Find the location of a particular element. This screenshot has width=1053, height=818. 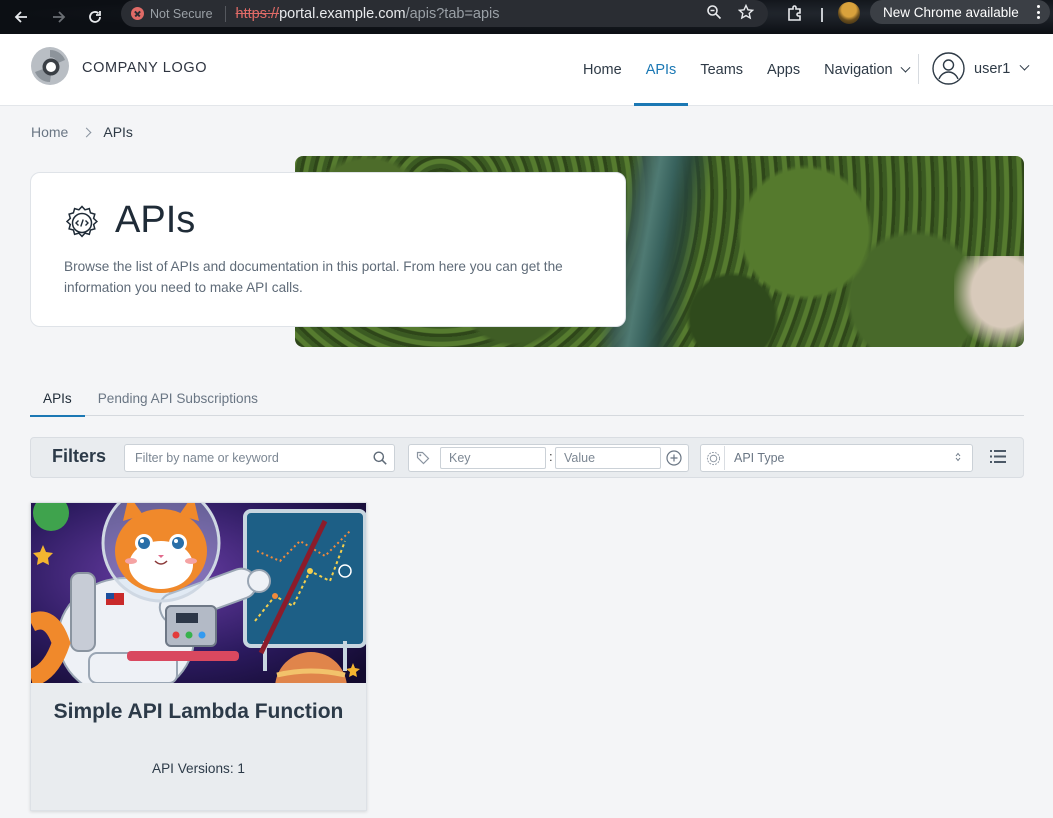

filters-bar: Filters : API Type is located at coordinates (527, 457).